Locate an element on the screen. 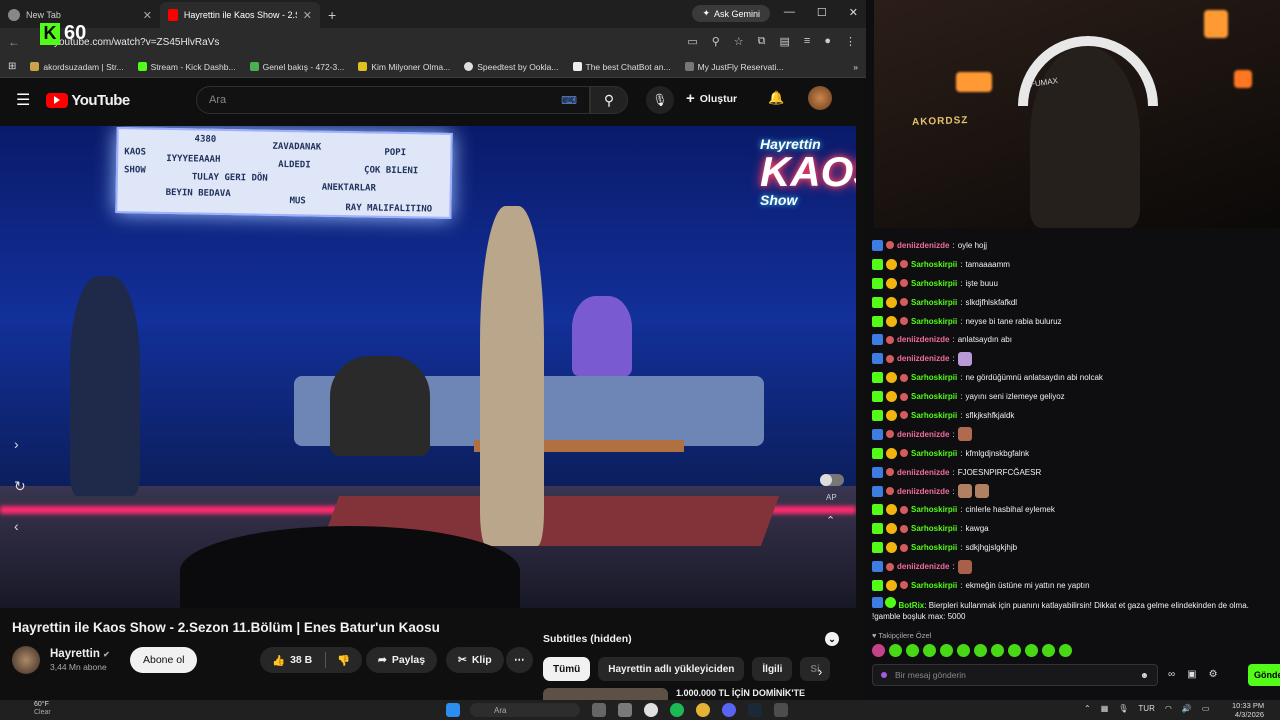  keyboard-icon: ⌨ is located at coordinates (569, 100).